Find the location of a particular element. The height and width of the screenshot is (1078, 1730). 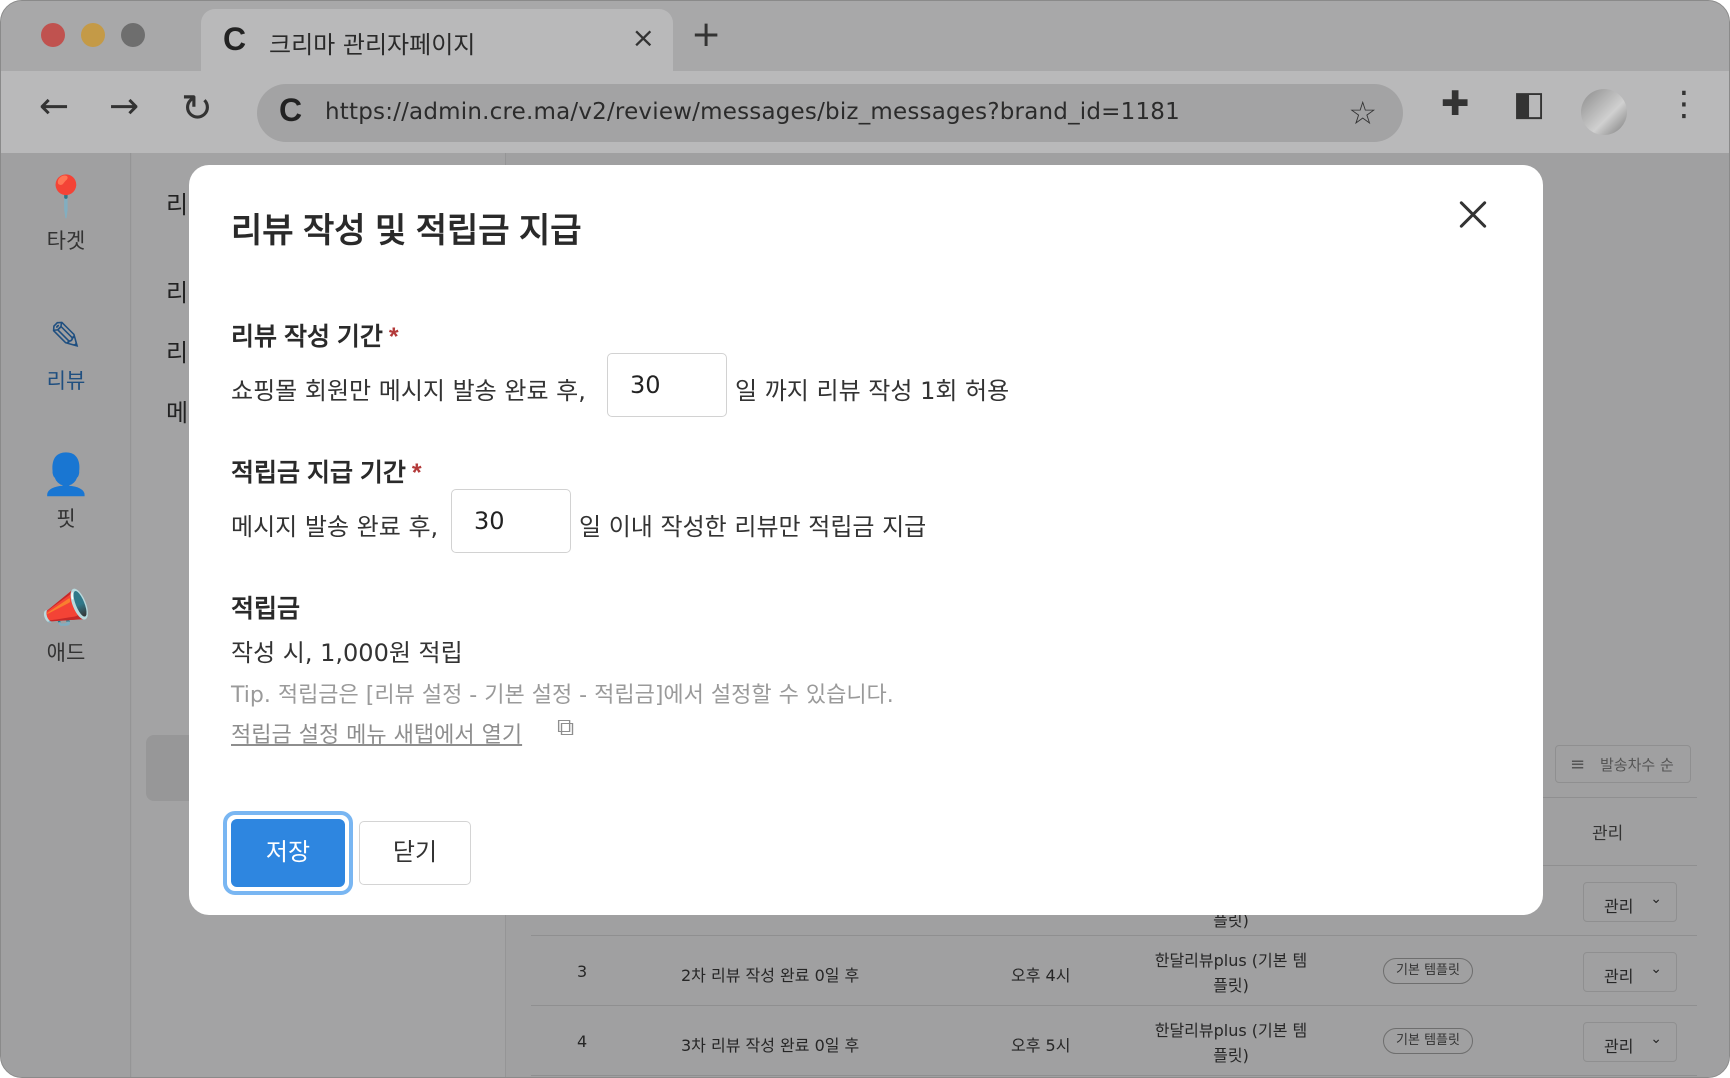

round-number: 3 is located at coordinates (582, 971).